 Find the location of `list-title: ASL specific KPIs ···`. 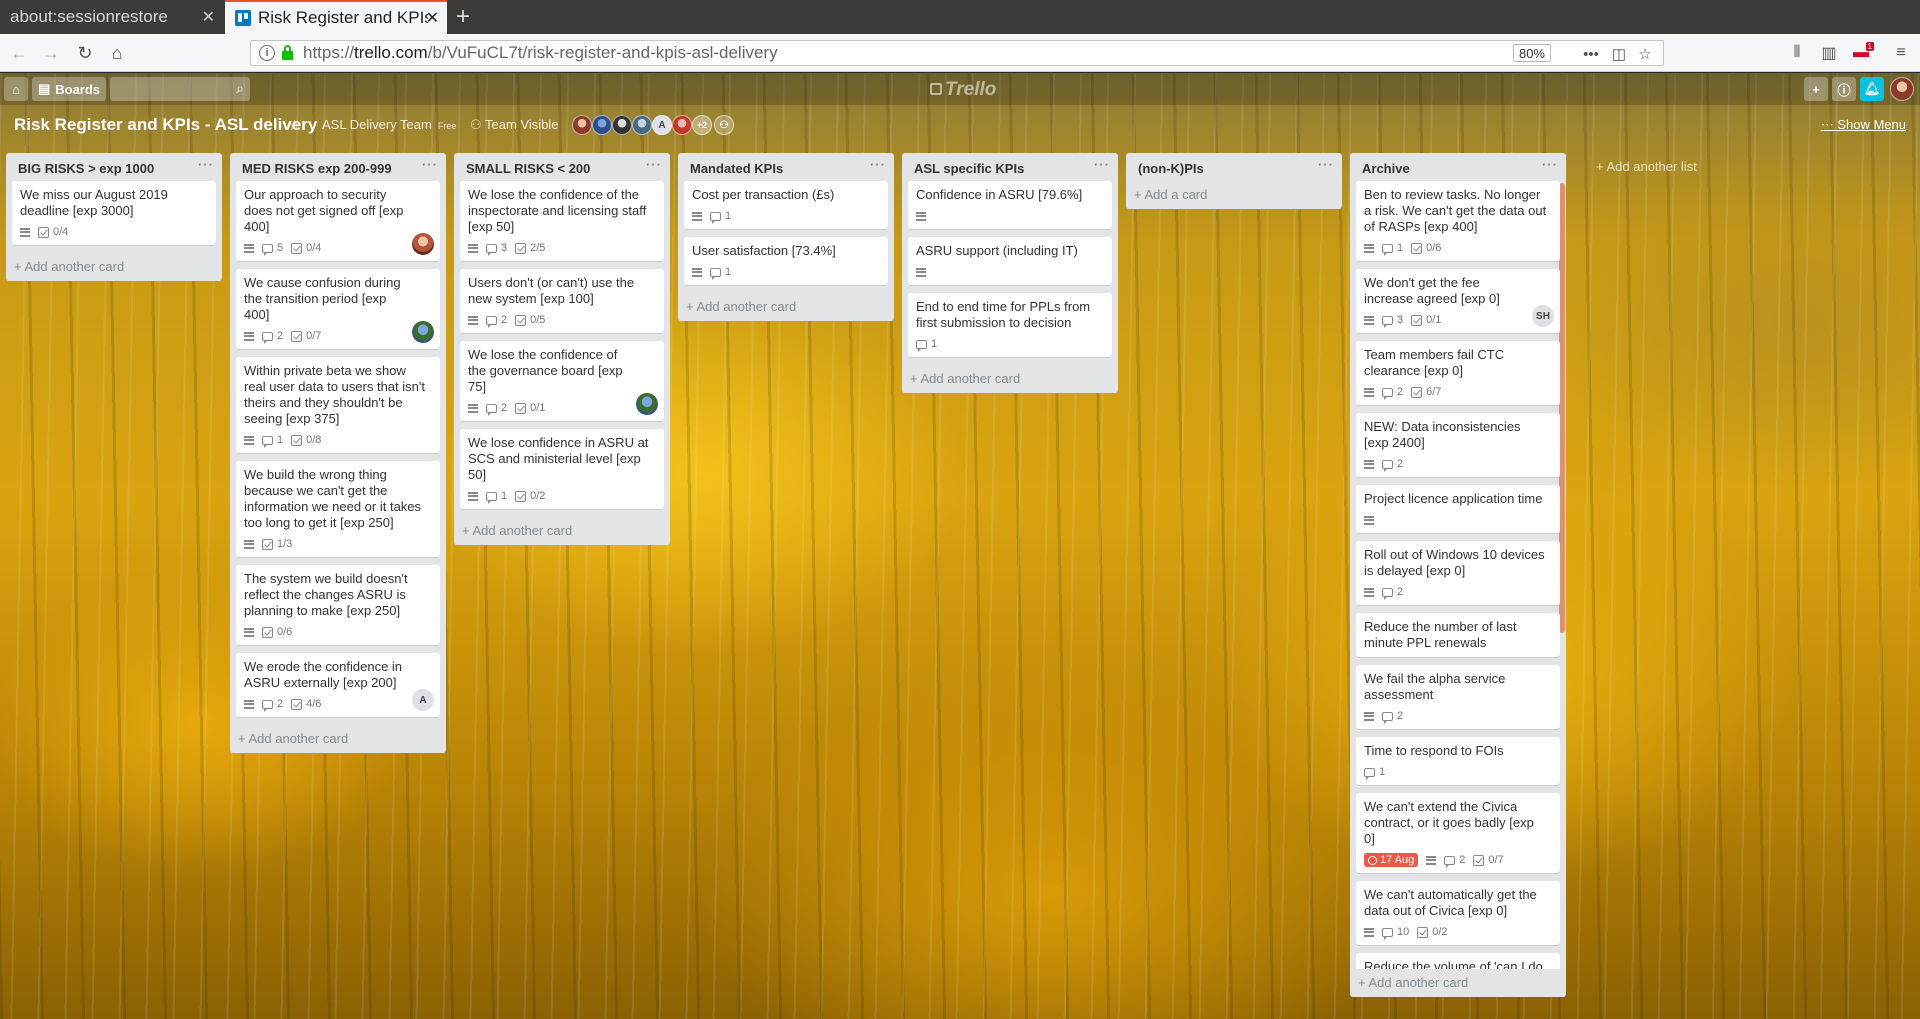

list-title: ASL specific KPIs ··· is located at coordinates (1010, 167).